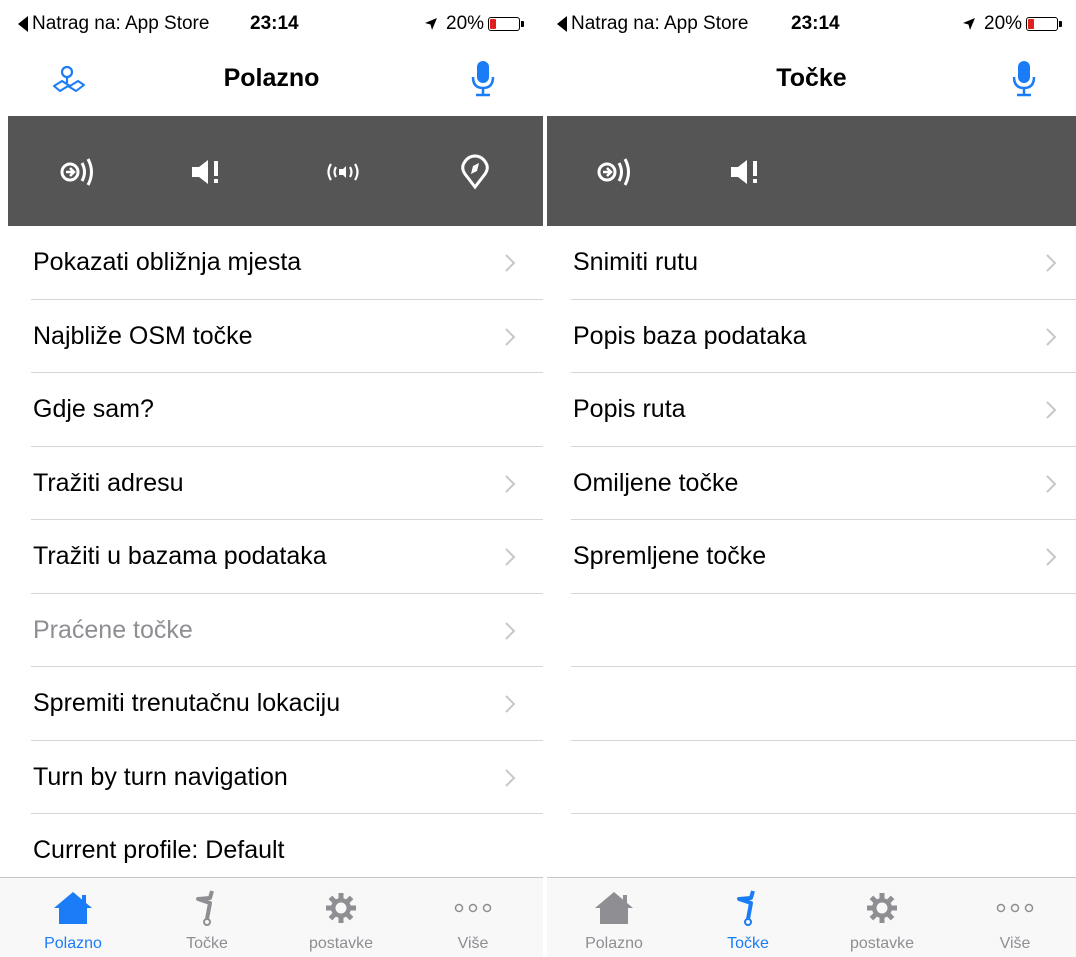 The image size is (1076, 957). I want to click on menu-item-label: Turn by turn navigation, so click(160, 776).